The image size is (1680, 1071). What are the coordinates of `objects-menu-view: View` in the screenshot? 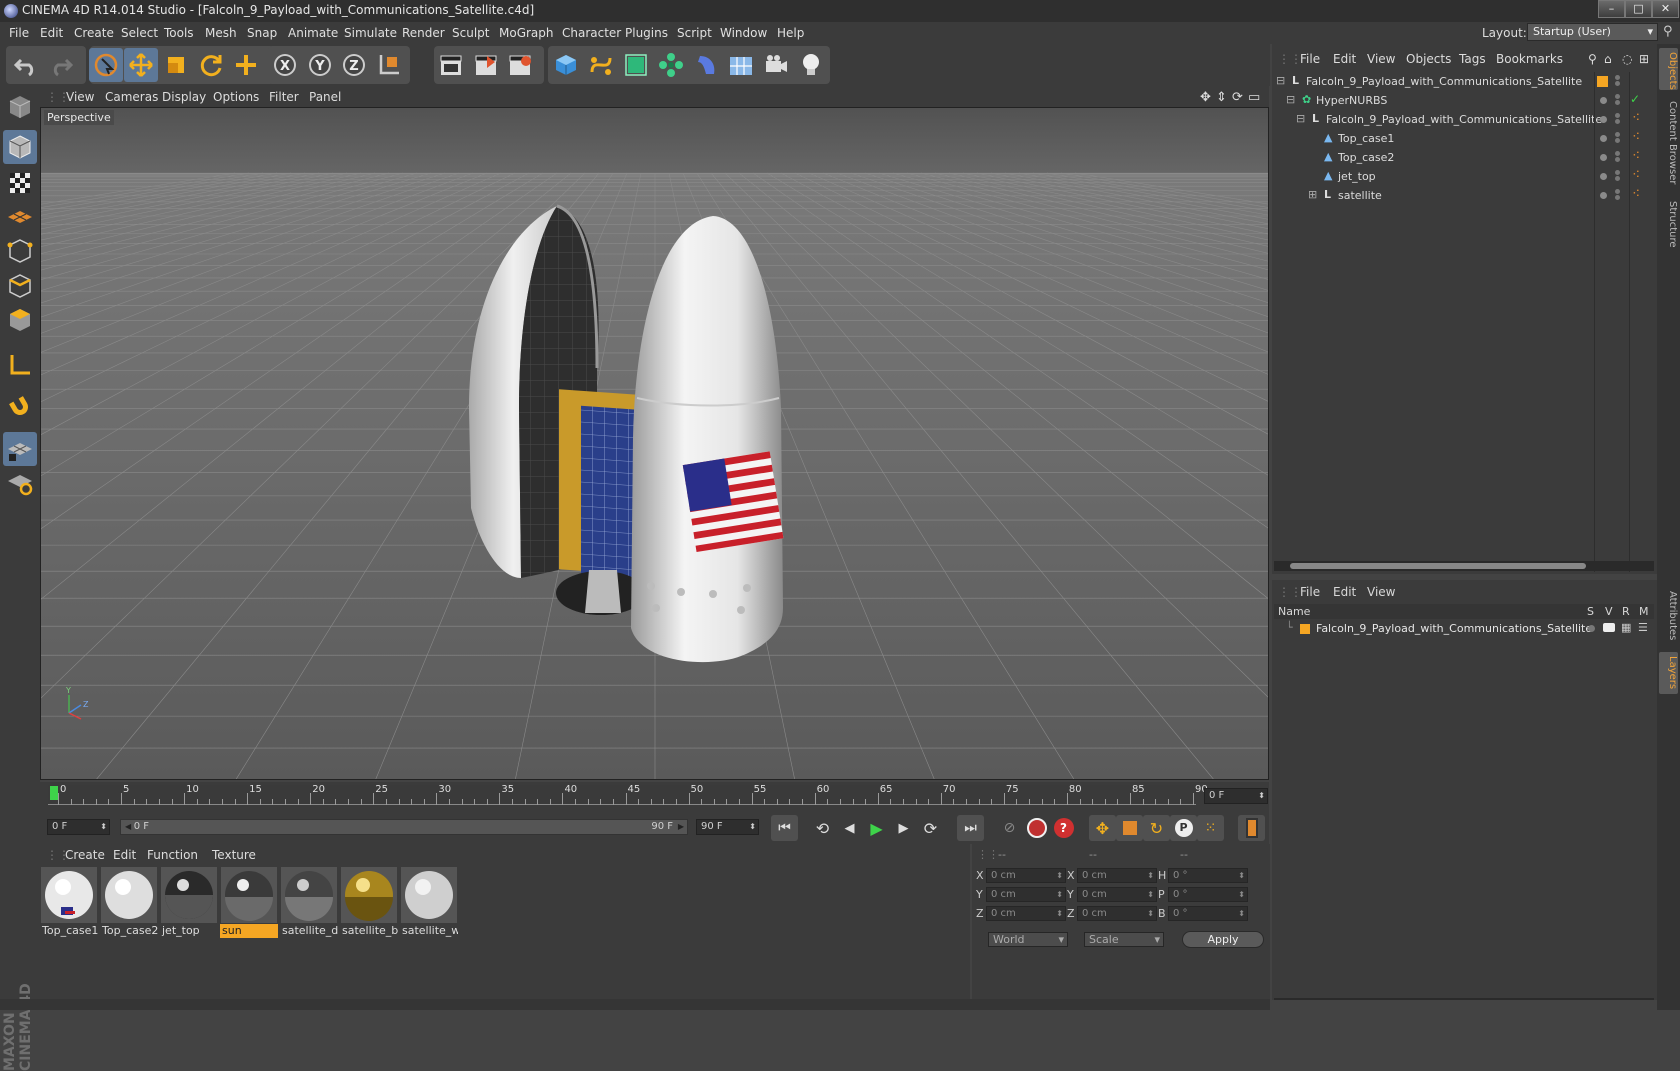 It's located at (1381, 59).